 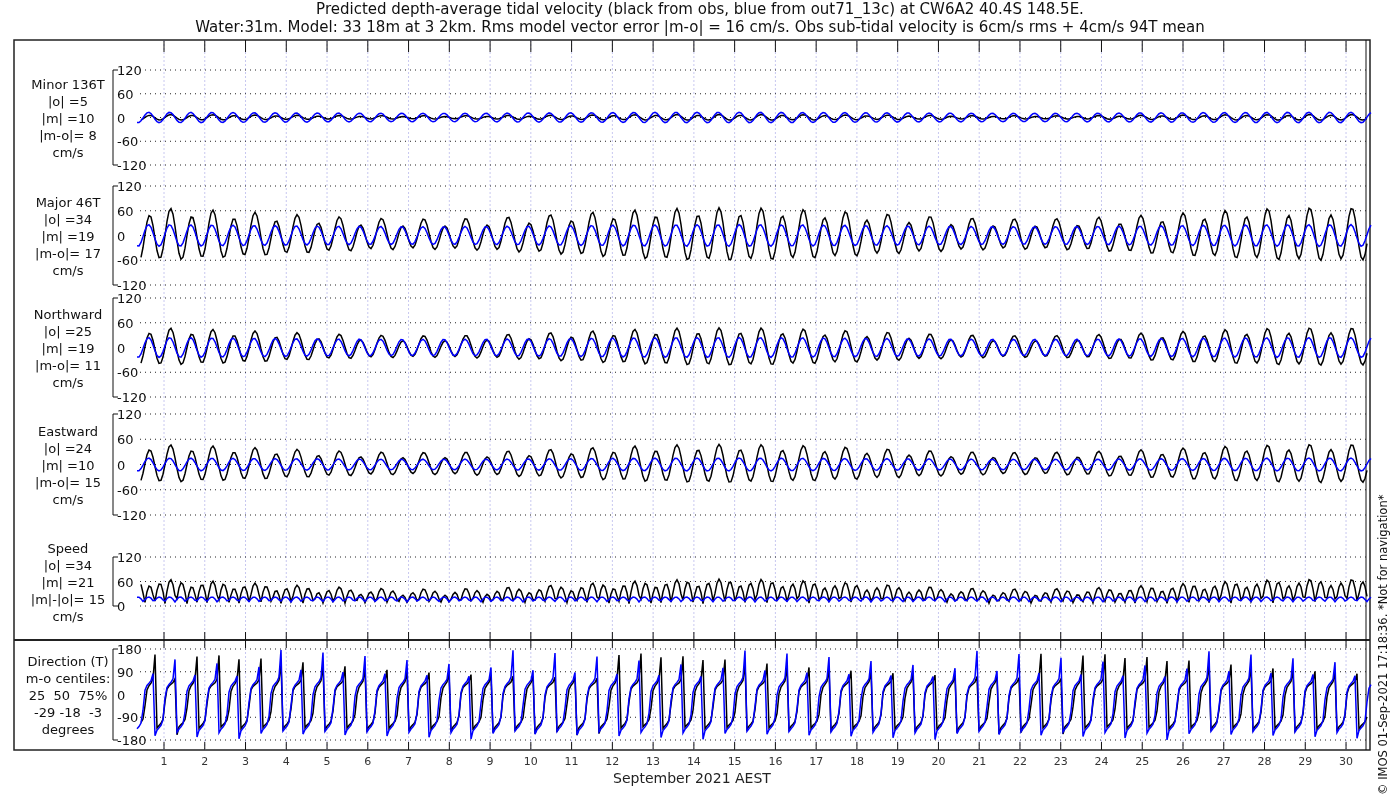 I want to click on axis-tick-label: 2, so click(x=205, y=761).